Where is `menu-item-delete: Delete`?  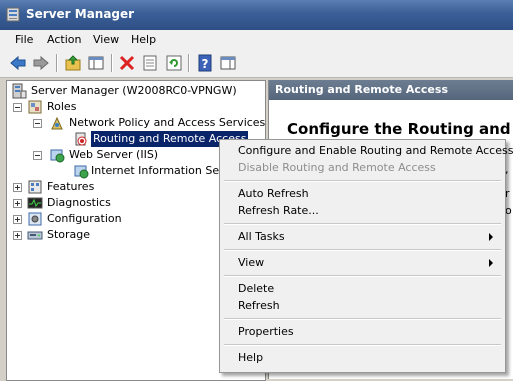
menu-item-delete: Delete is located at coordinates (256, 288).